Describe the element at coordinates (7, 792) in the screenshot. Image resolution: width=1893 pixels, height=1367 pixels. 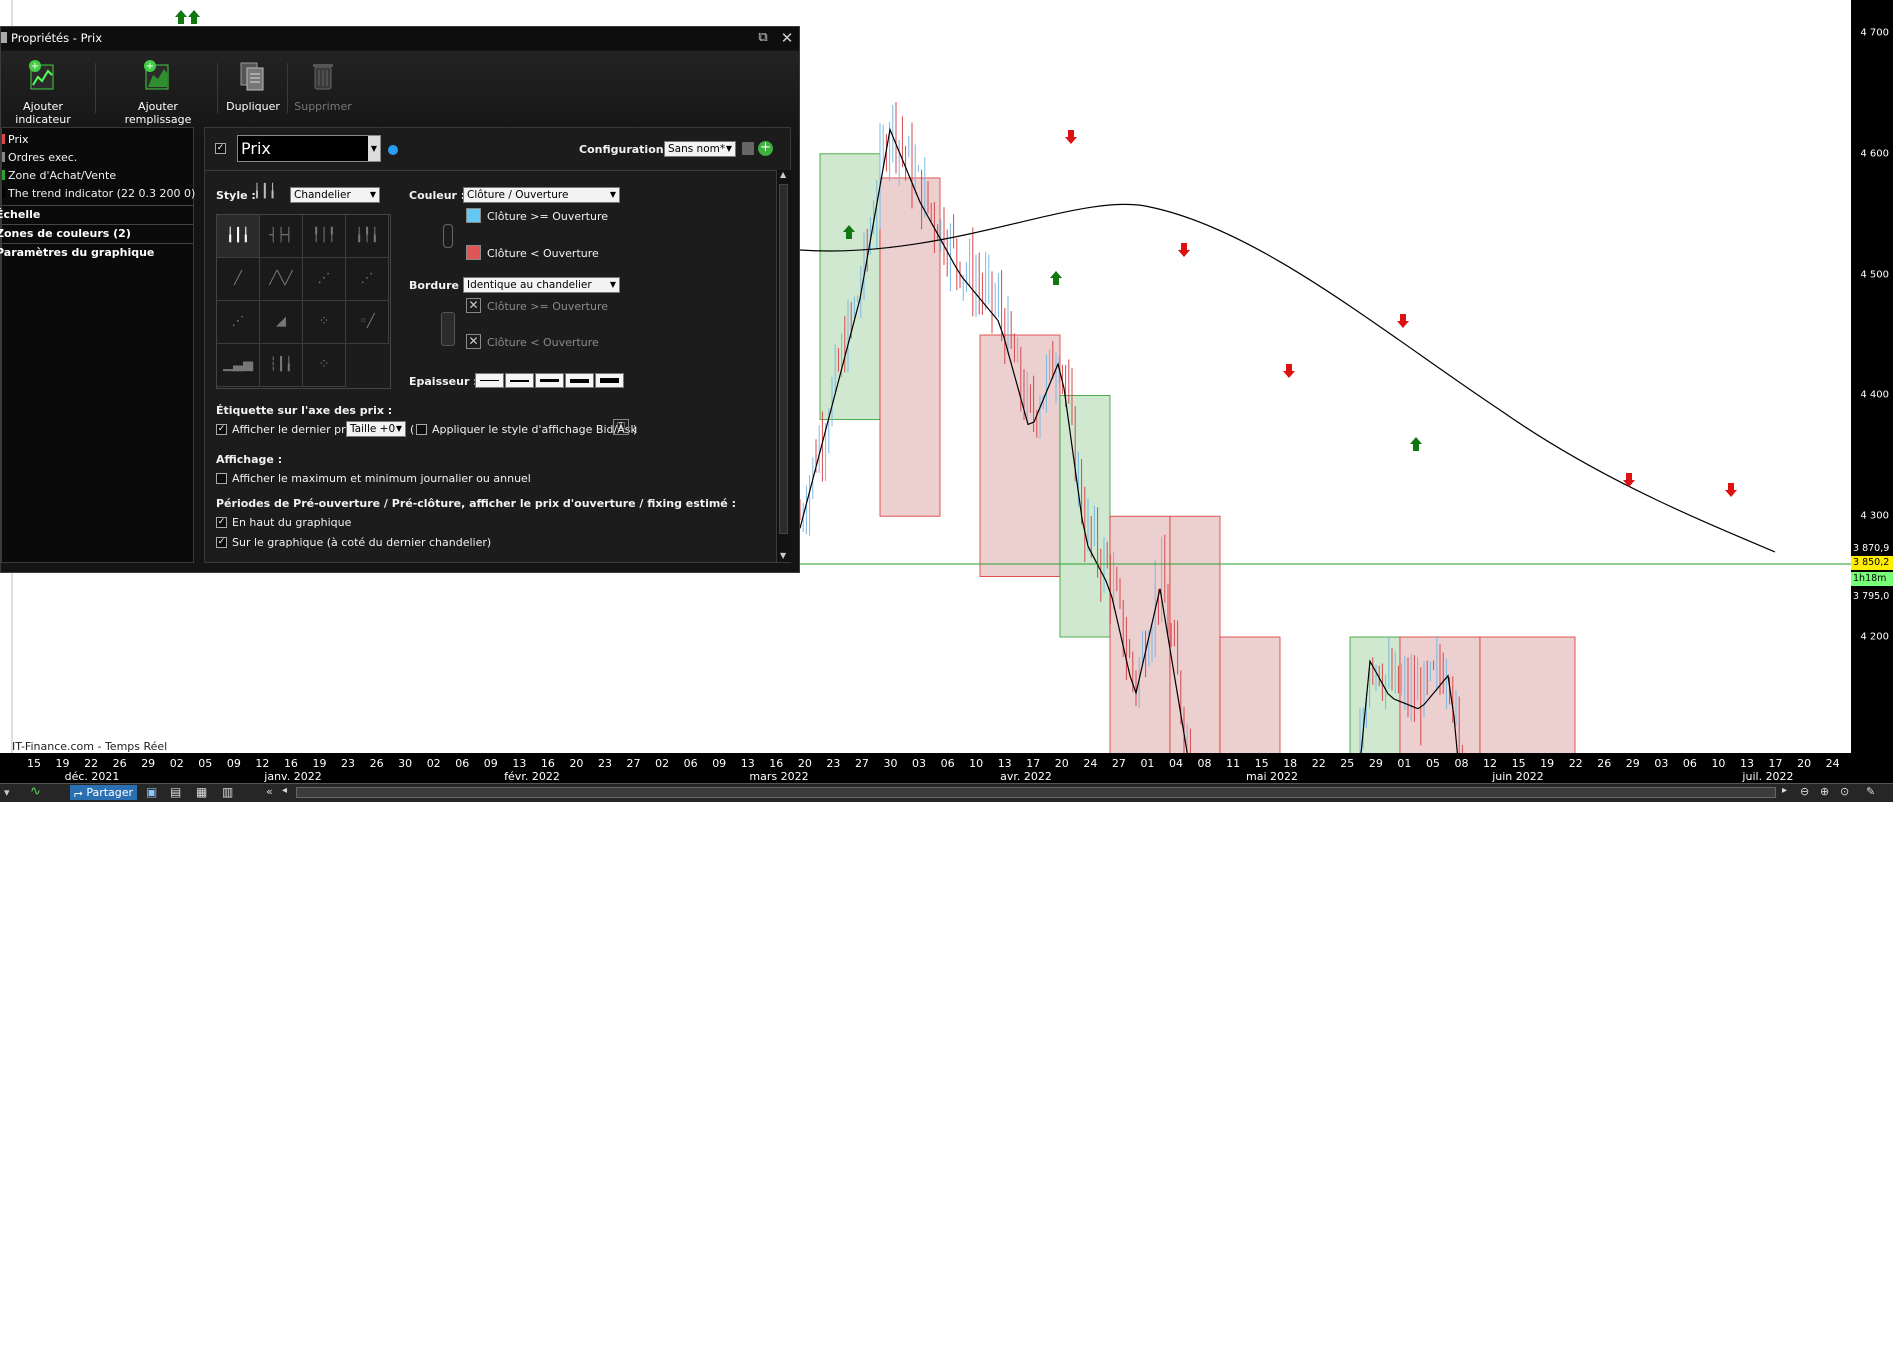
I see `drawing-tool-icon: ▾` at that location.